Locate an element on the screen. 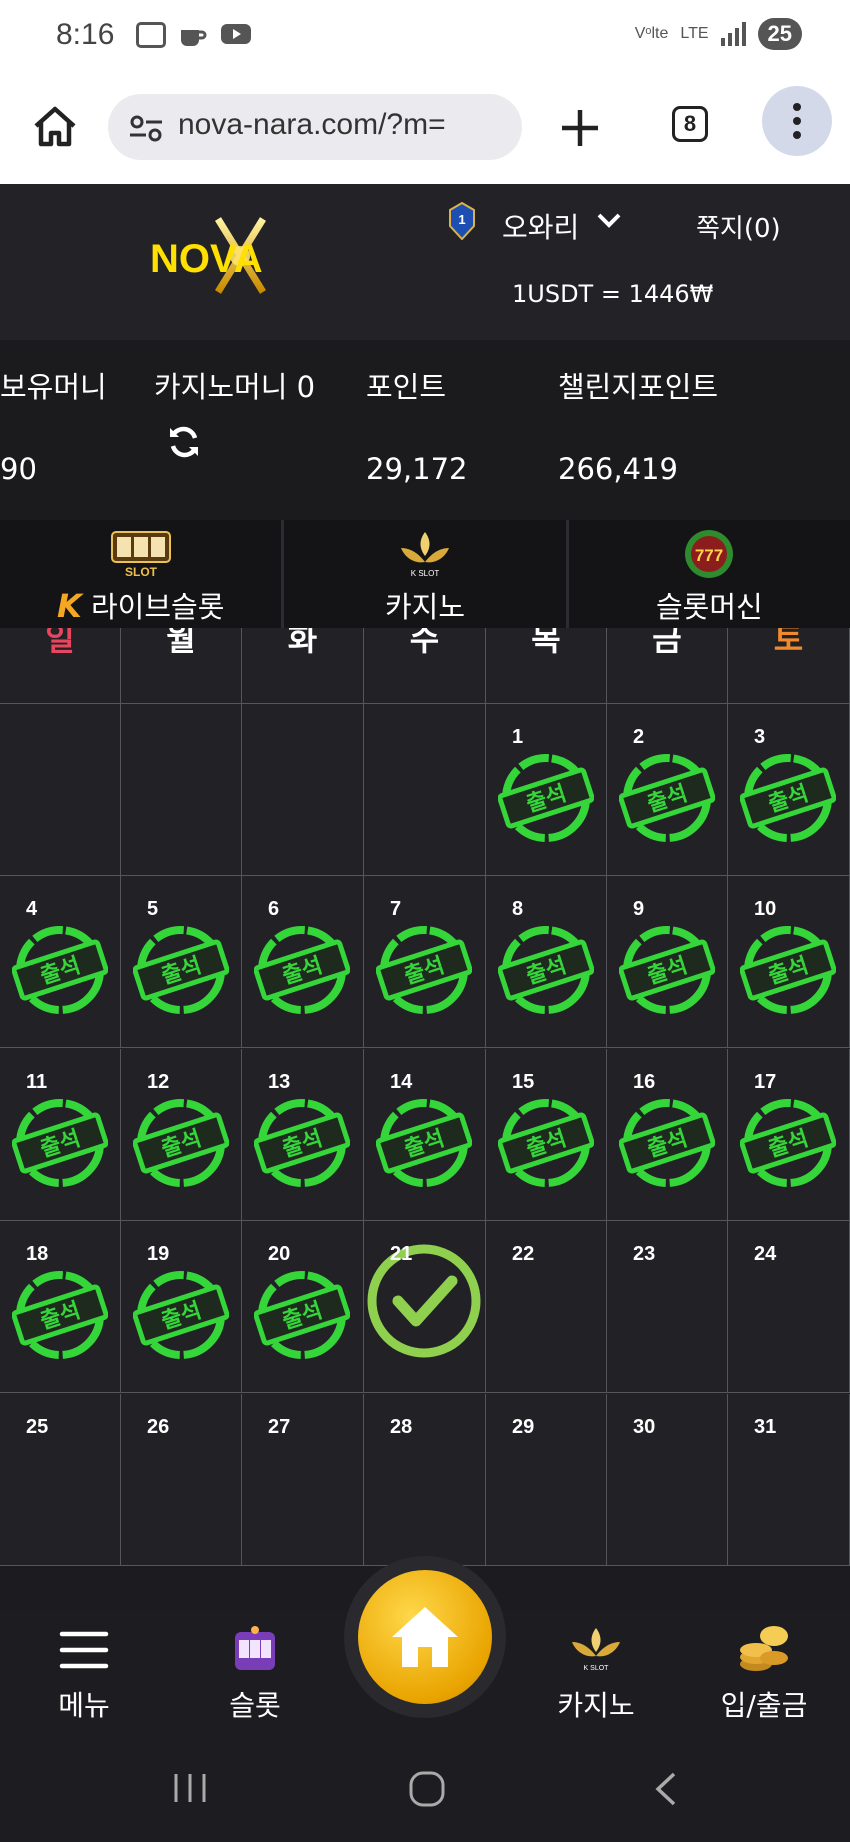  tab-casino-label: 카지노 is located at coordinates (425, 607).